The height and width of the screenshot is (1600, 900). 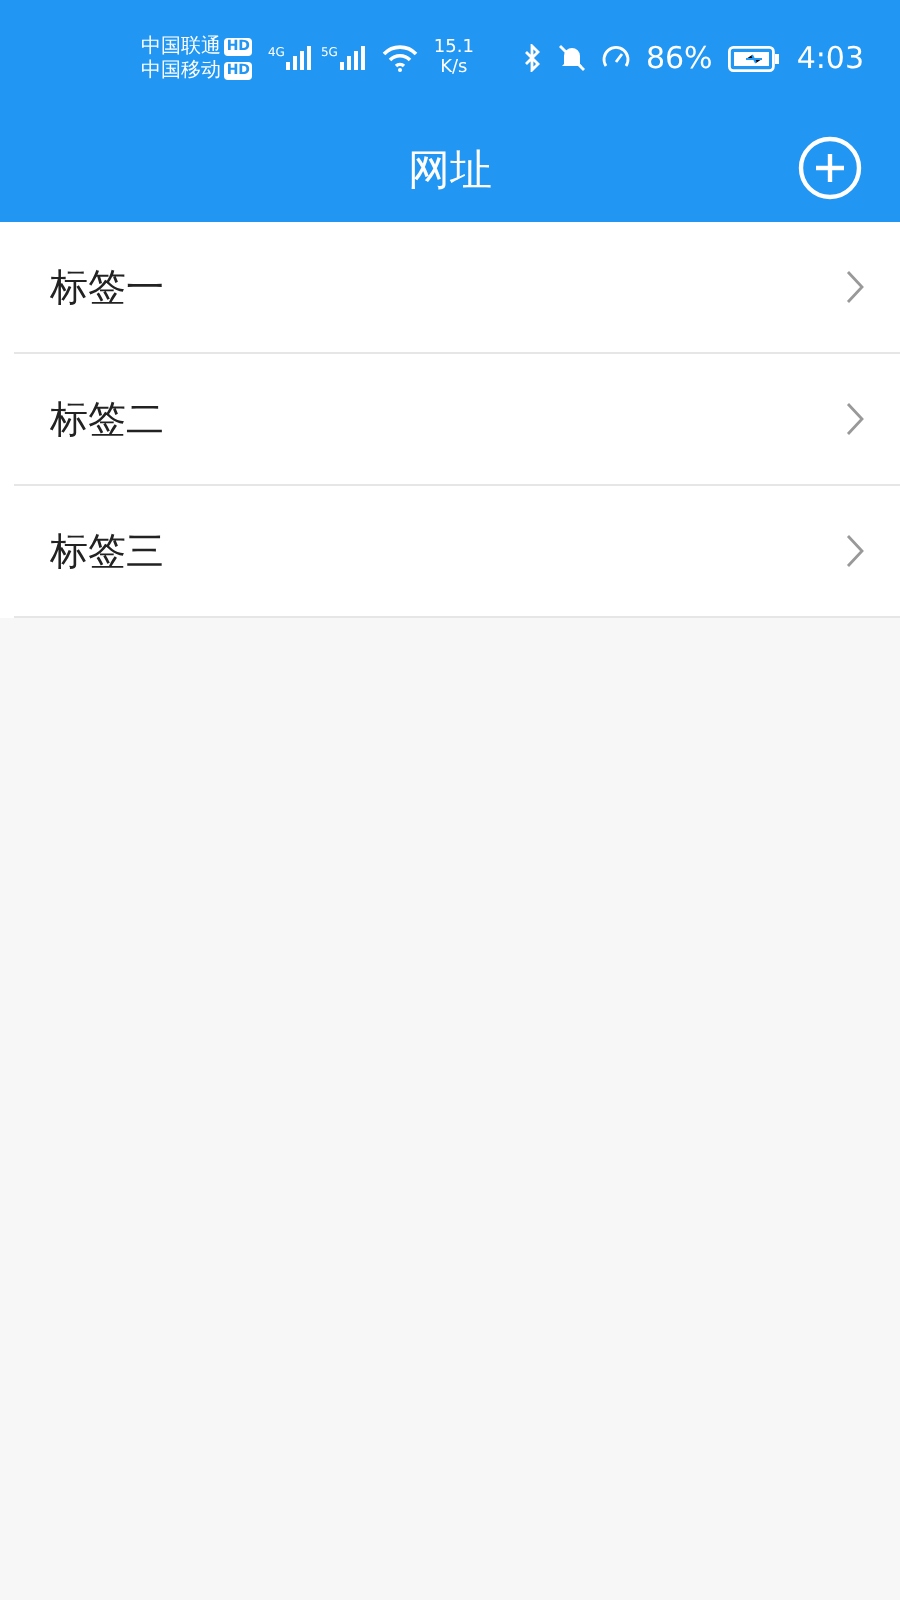 I want to click on clock-time: 4:03, so click(x=830, y=58).